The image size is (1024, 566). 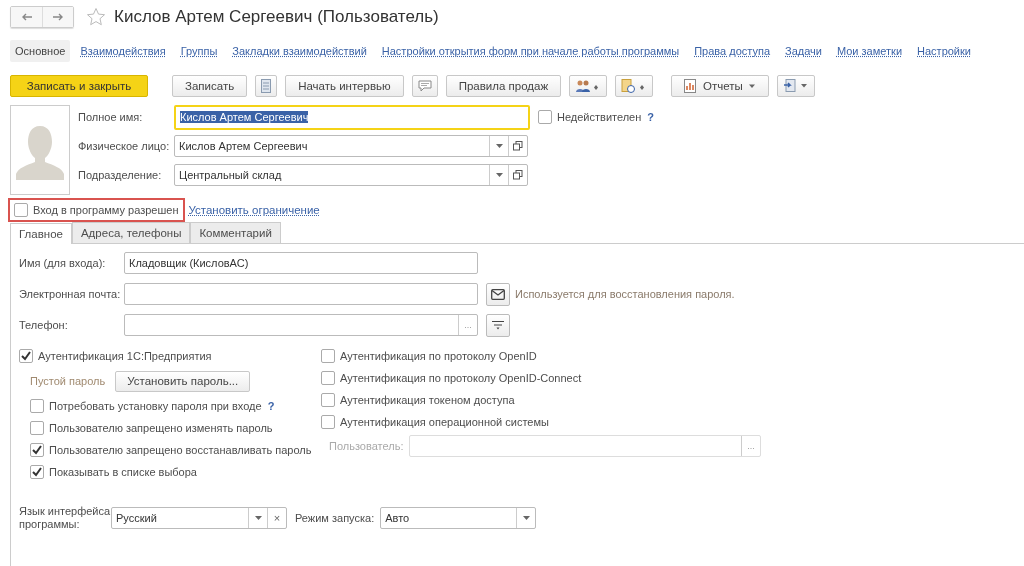 What do you see at coordinates (79, 86) in the screenshot?
I see `save-and-close-button: Записать и закрыть` at bounding box center [79, 86].